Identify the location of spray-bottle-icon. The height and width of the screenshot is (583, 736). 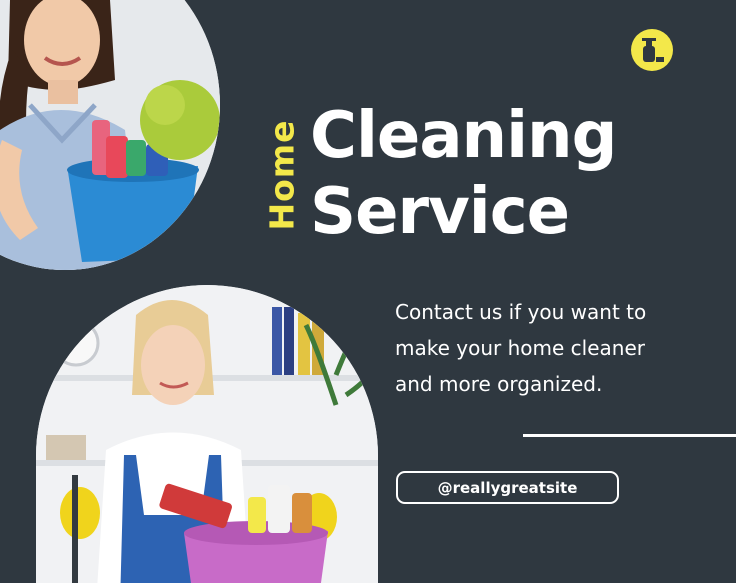
(653, 50).